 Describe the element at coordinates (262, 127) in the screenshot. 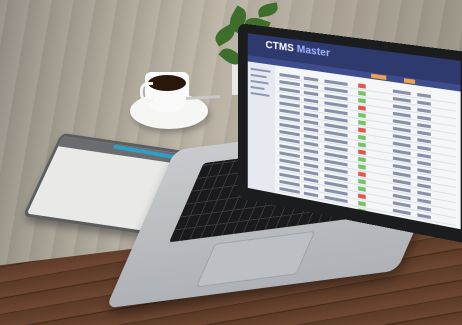

I see `app-sidebar` at that location.